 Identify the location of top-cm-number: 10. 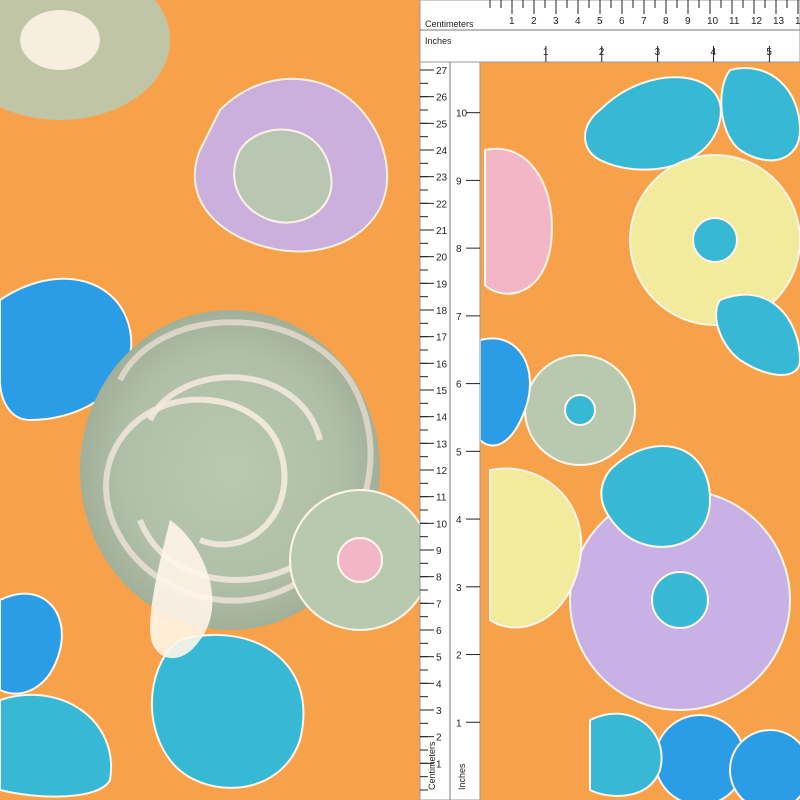
(713, 21).